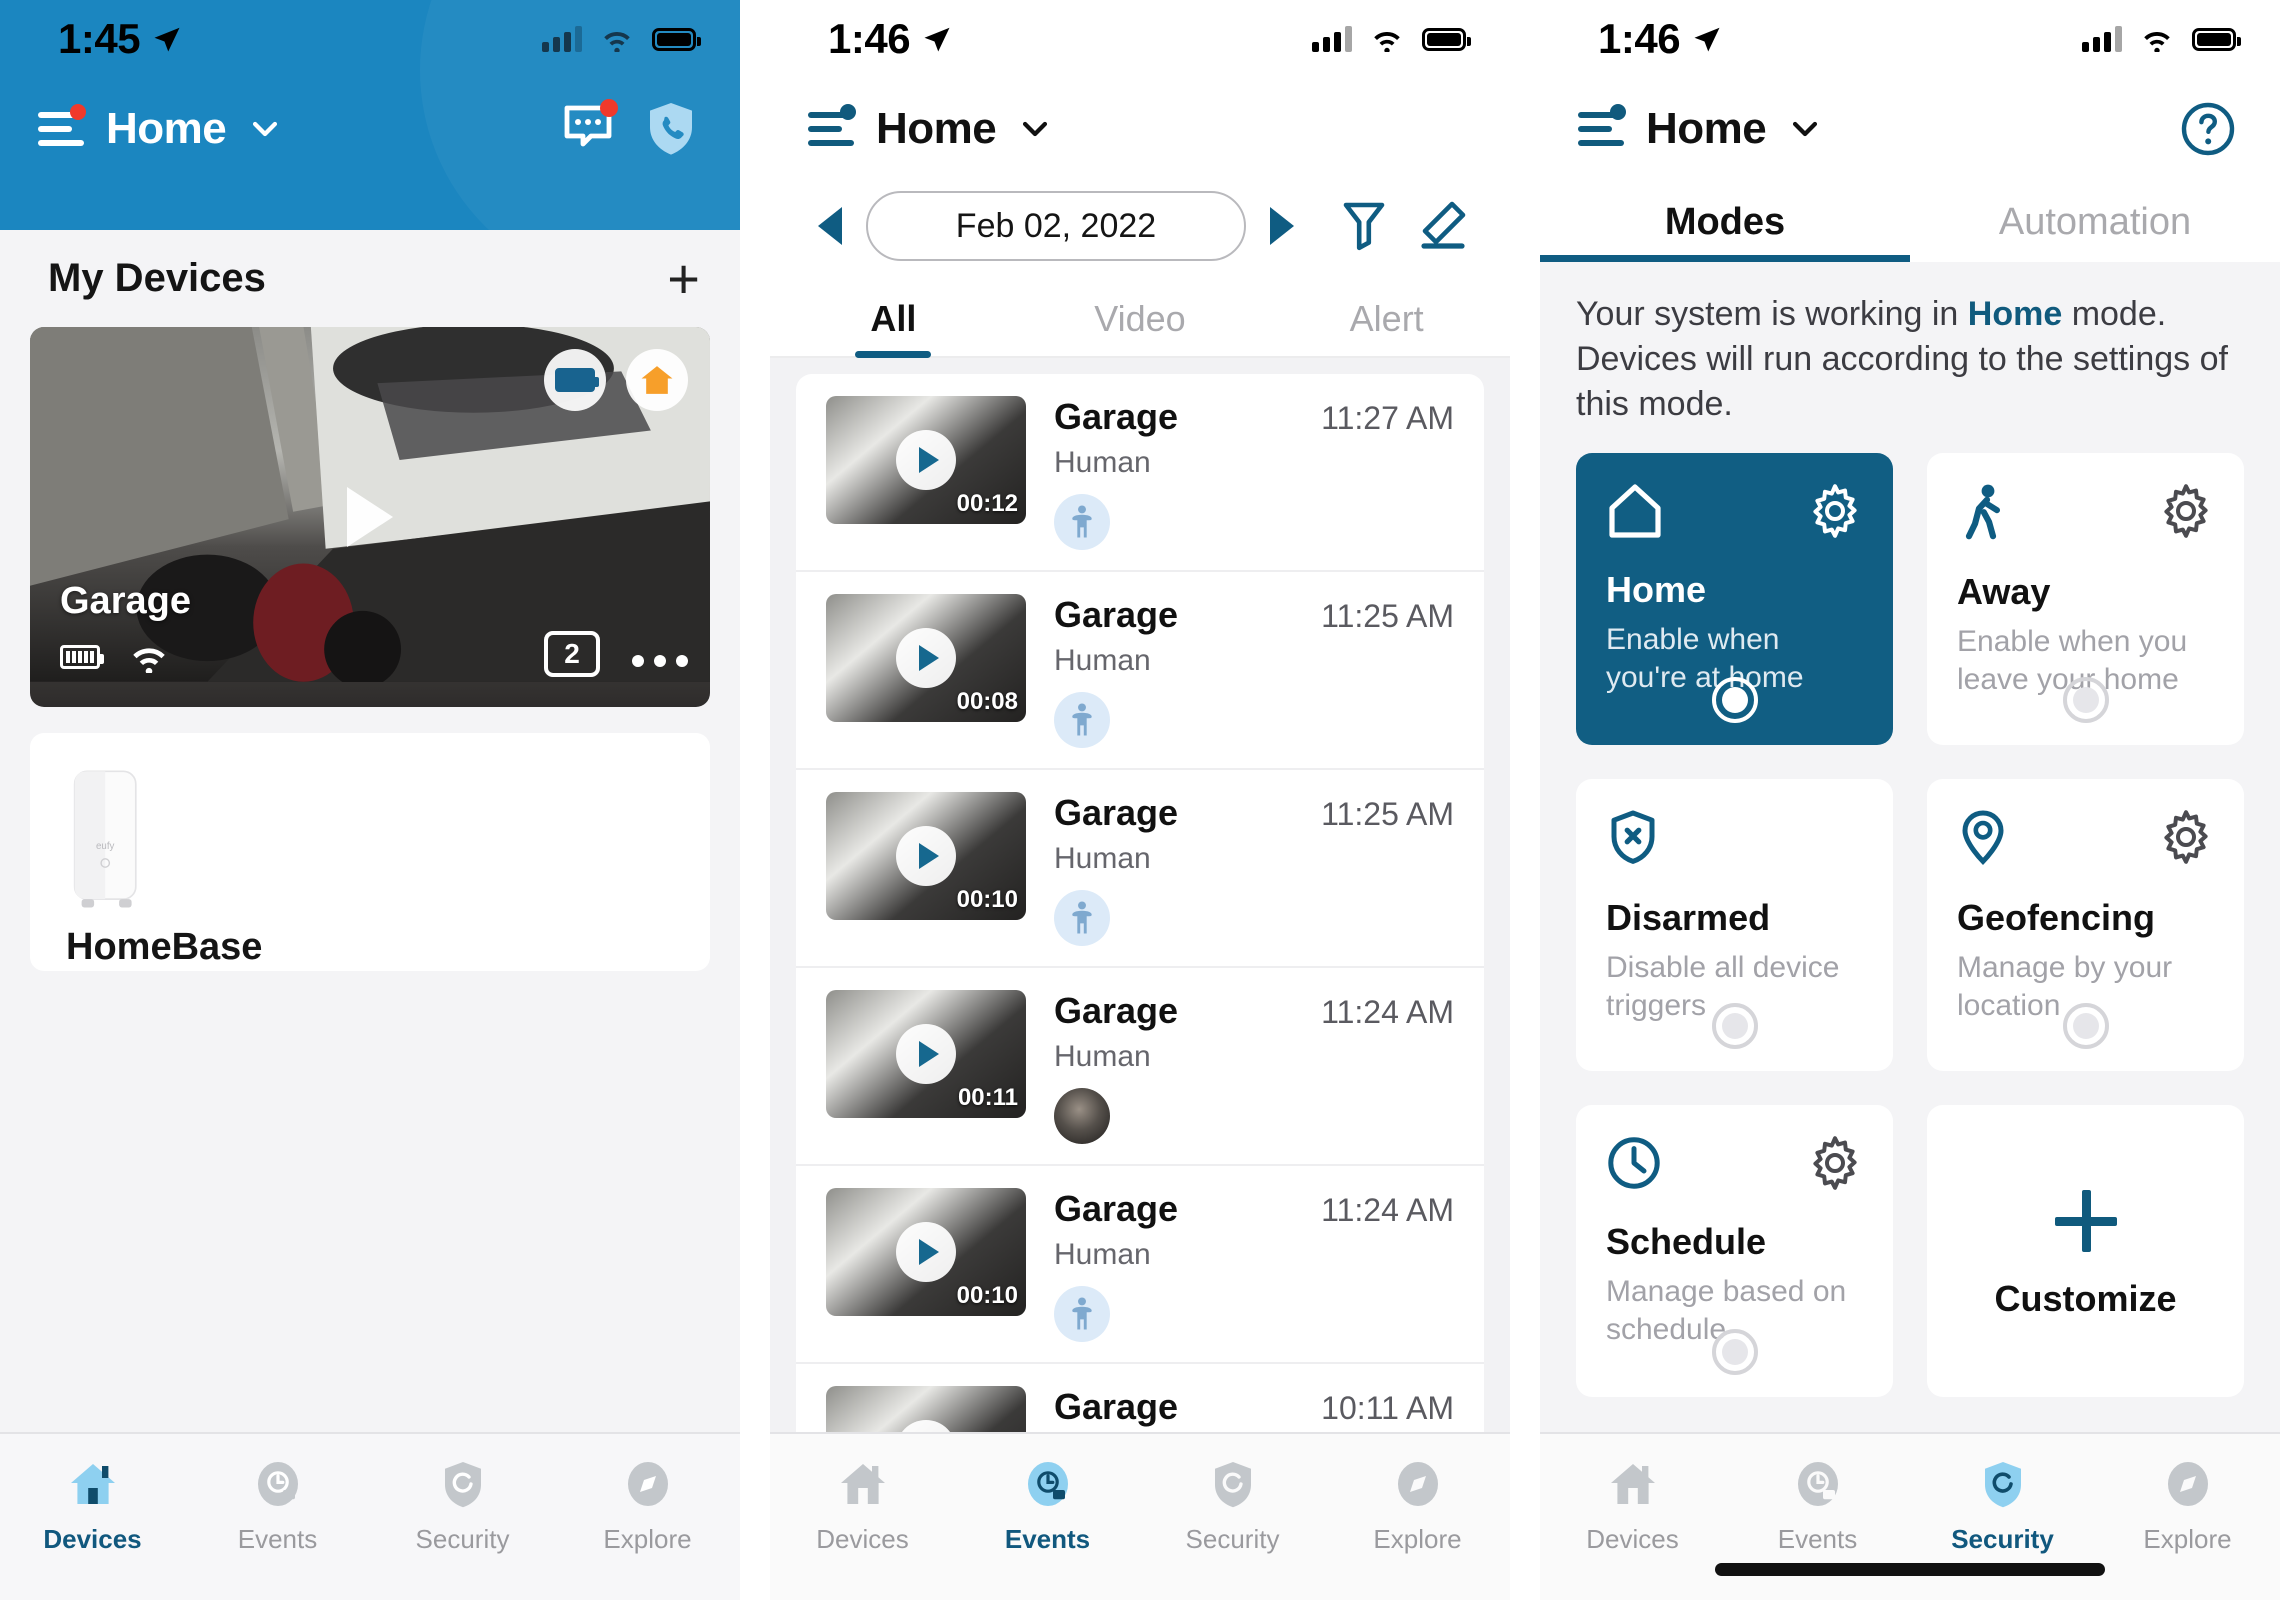 The width and height of the screenshot is (2280, 1600). What do you see at coordinates (830, 226) in the screenshot?
I see `triangle-left-icon` at bounding box center [830, 226].